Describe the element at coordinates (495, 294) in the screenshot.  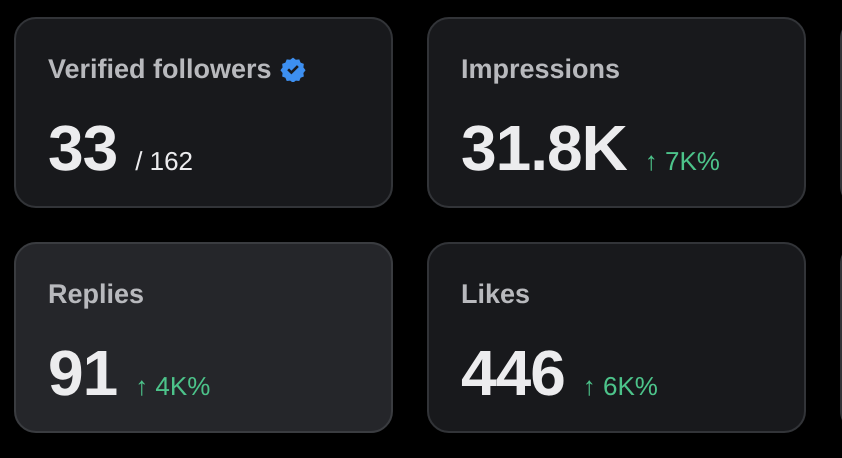
I see `stat-label: Likes` at that location.